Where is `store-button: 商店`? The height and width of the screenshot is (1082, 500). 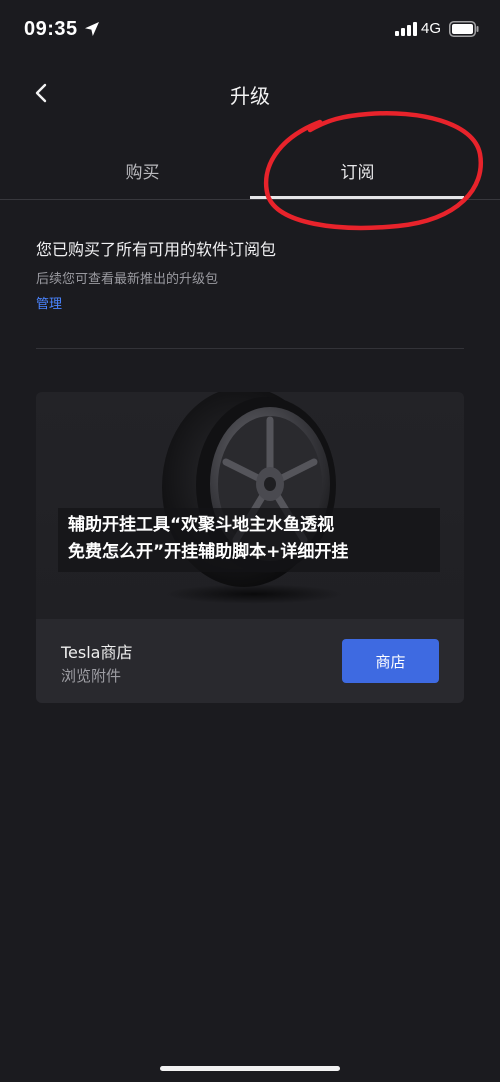 store-button: 商店 is located at coordinates (390, 661).